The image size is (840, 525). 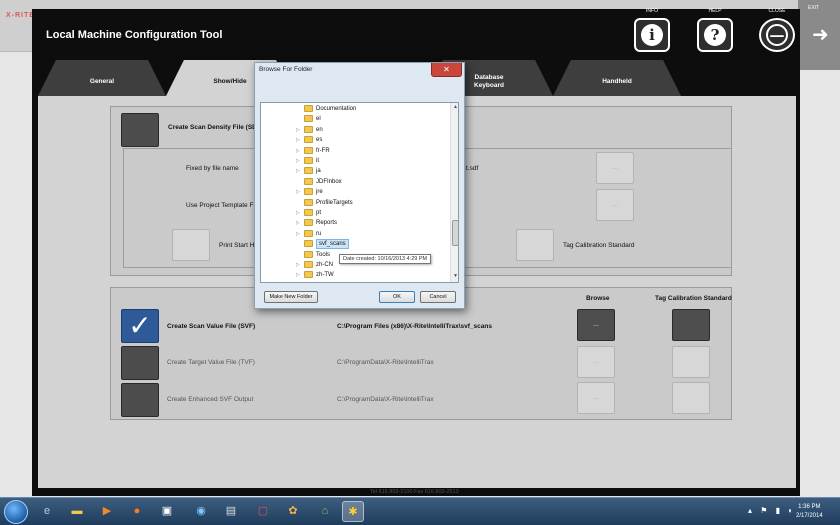 What do you see at coordinates (652, 11) in the screenshot?
I see `info-label: INFO` at bounding box center [652, 11].